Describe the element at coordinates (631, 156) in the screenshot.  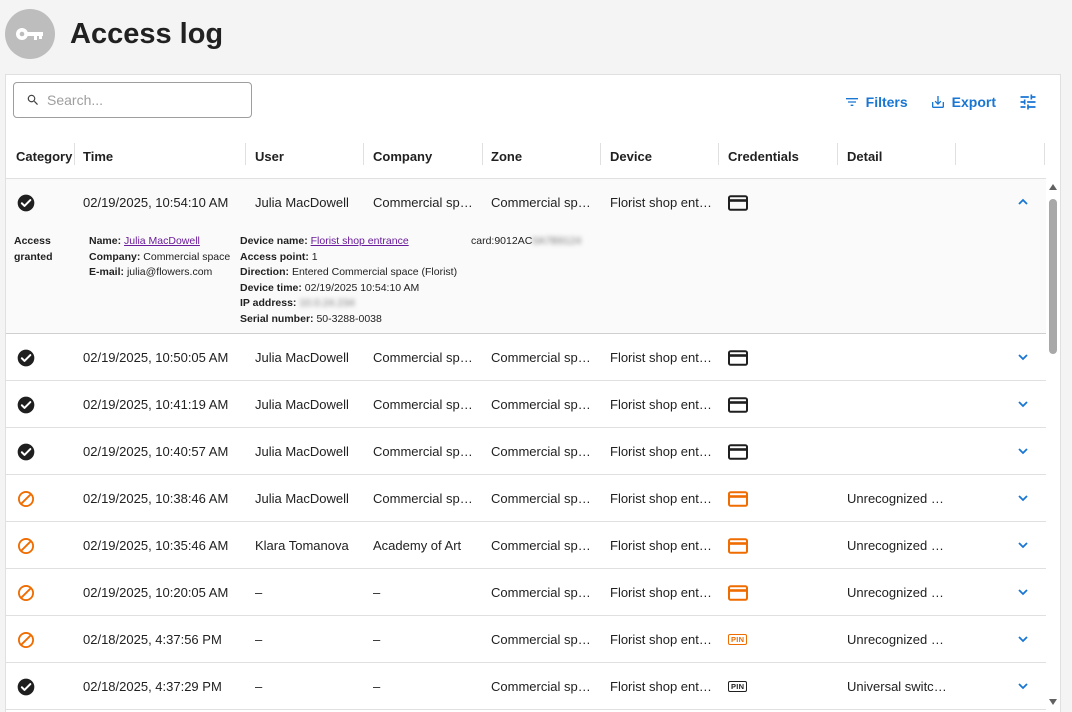
I see `col-device: Device` at that location.